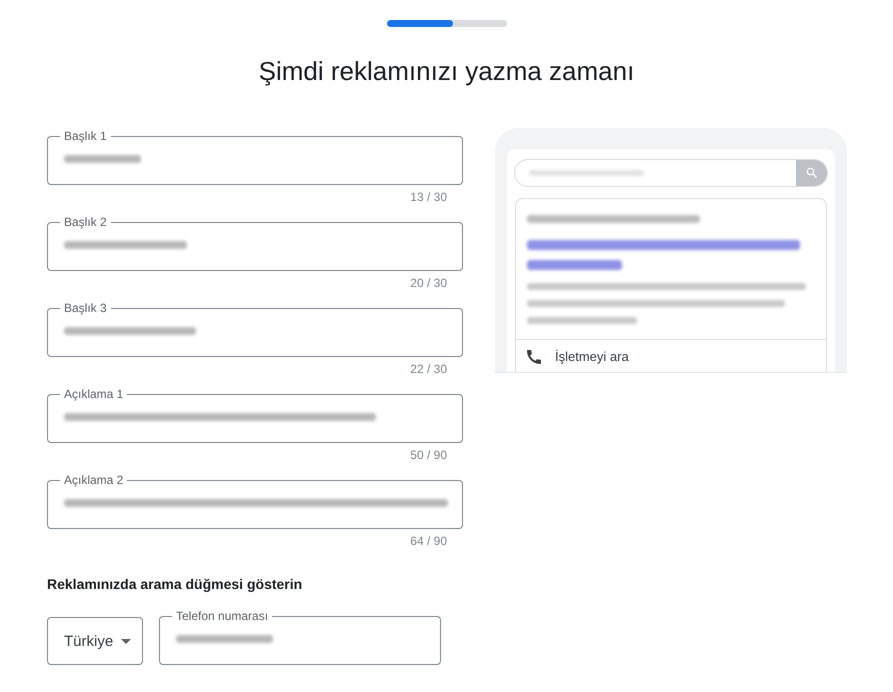 This screenshot has height=692, width=893. Describe the element at coordinates (447, 71) in the screenshot. I see `page-title: Şimdi reklamınızı yazma zamanı` at that location.